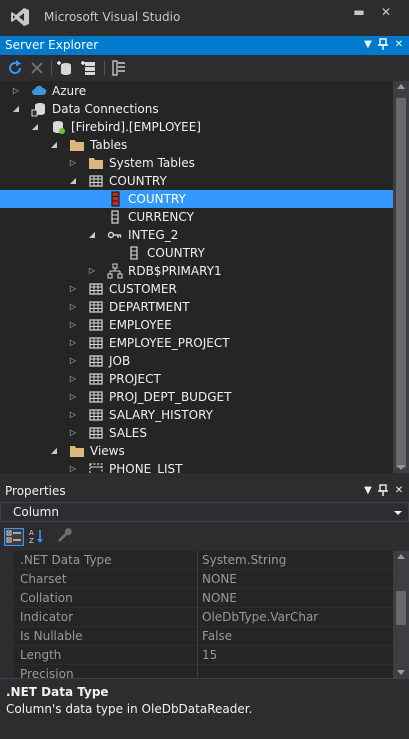 This screenshot has height=739, width=409. Describe the element at coordinates (14, 537) in the screenshot. I see `categorized-button` at that location.